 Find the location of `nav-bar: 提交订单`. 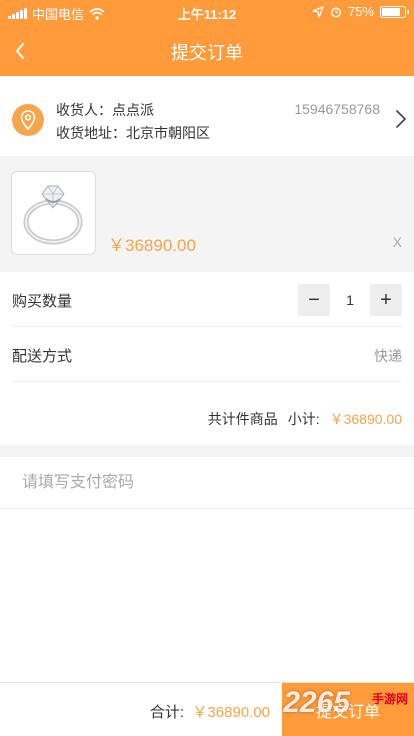

nav-bar: 提交订单 is located at coordinates (207, 50).